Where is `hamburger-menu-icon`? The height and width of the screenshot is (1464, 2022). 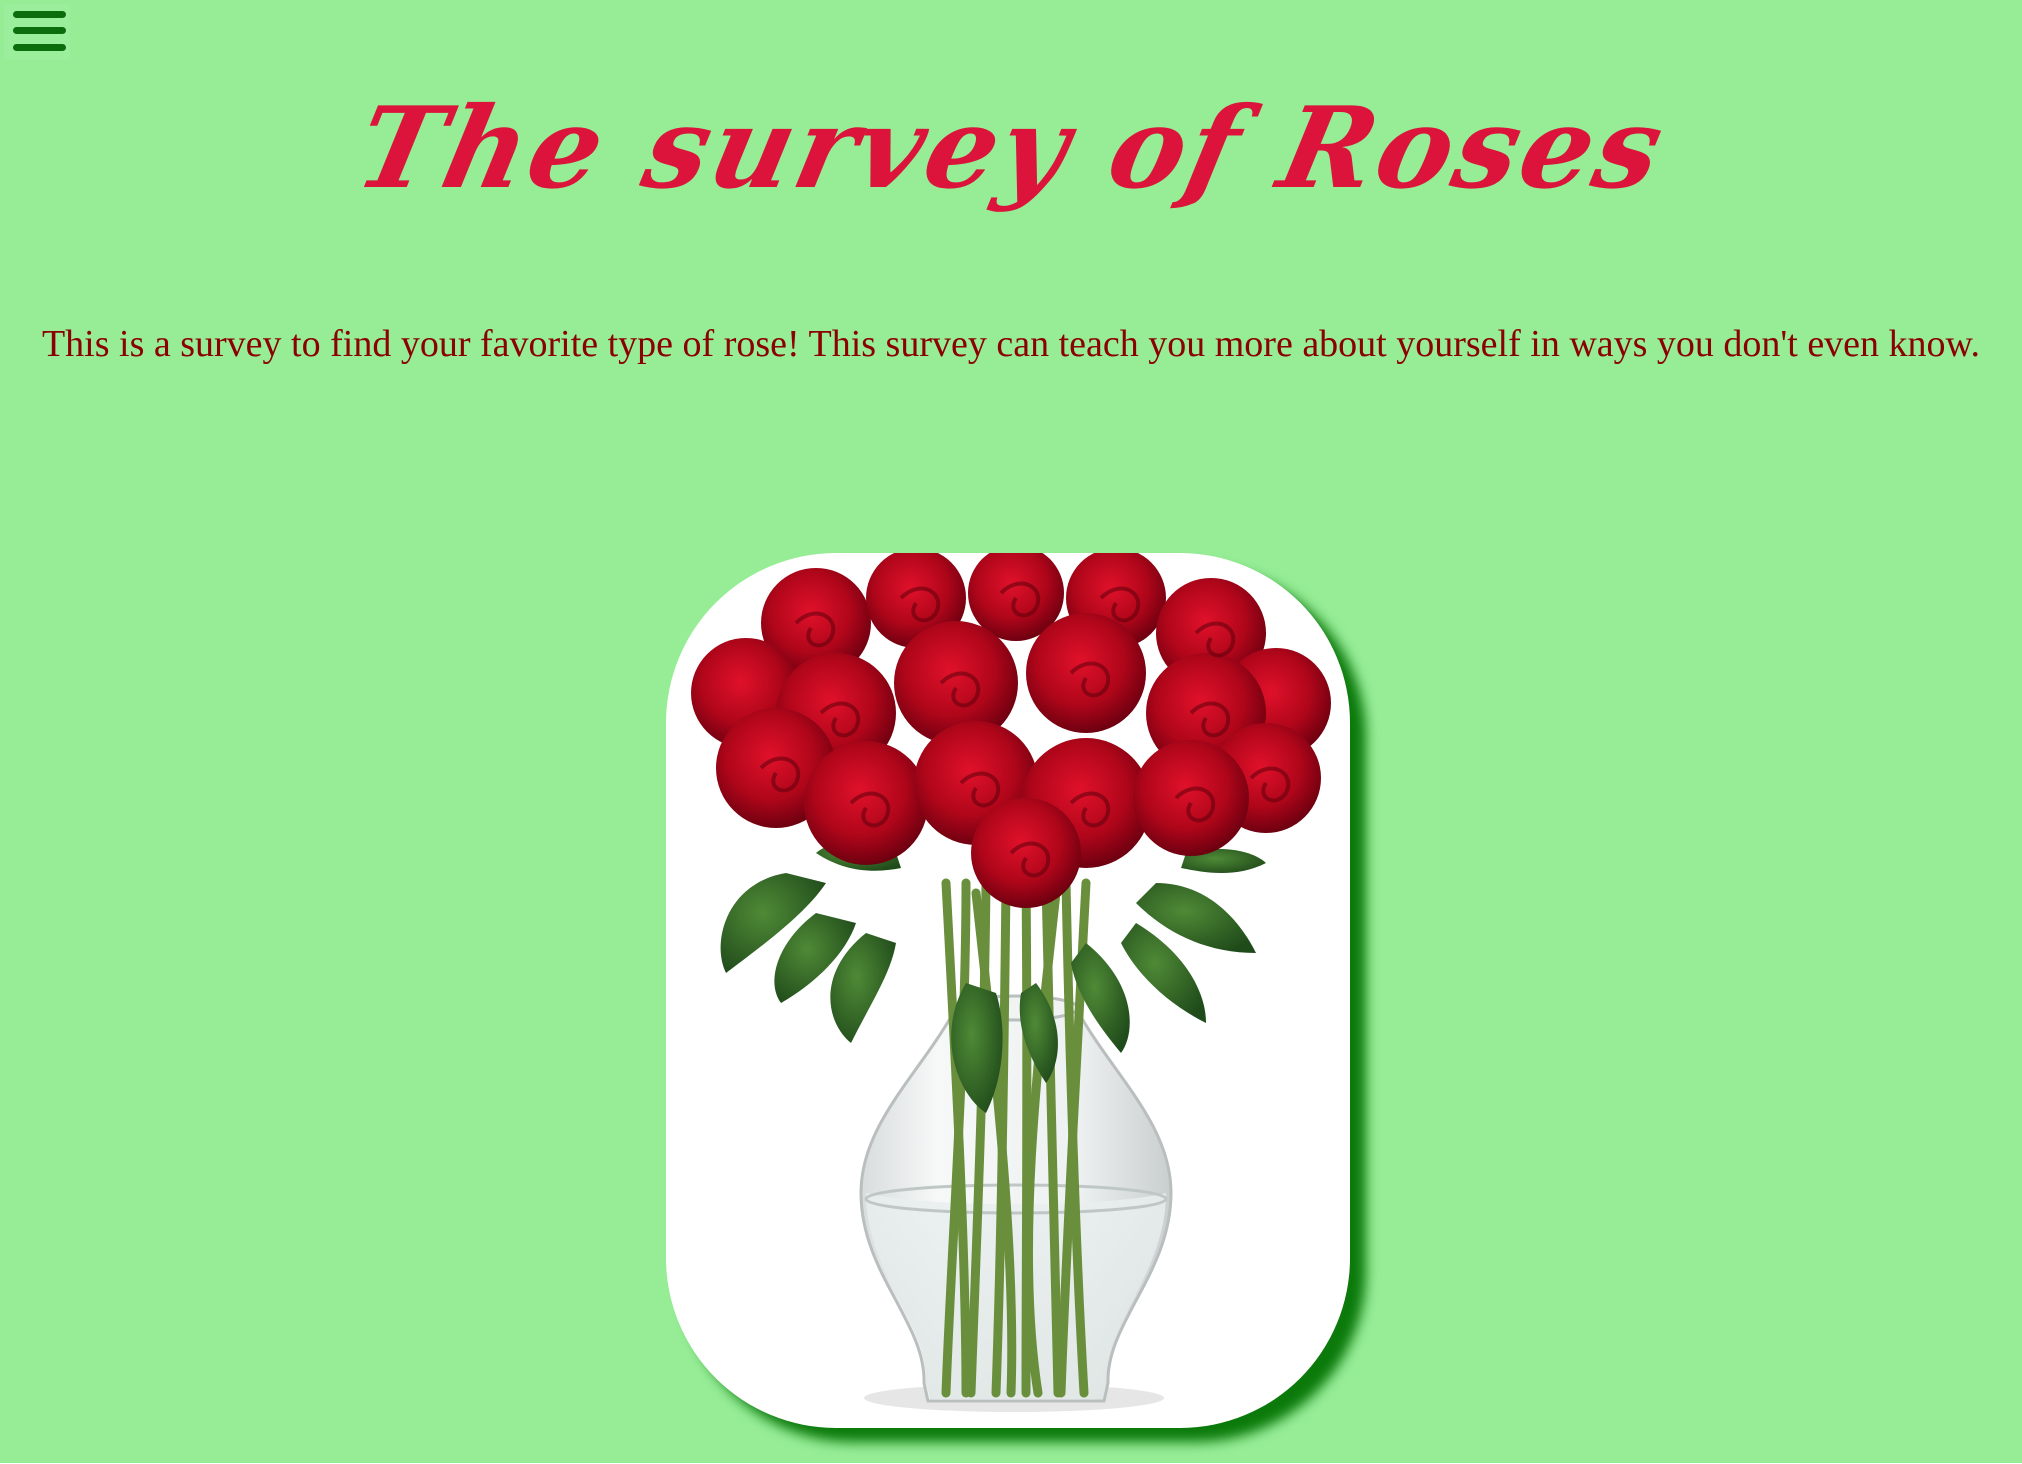 hamburger-menu-icon is located at coordinates (39, 14).